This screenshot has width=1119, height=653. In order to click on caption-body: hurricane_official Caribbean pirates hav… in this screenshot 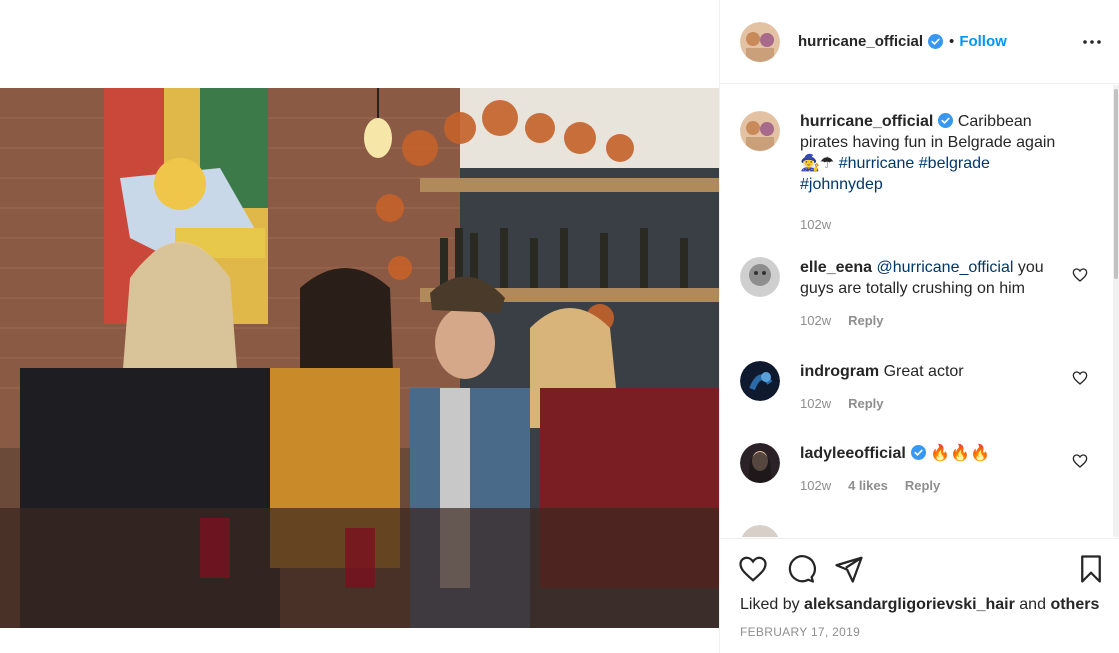, I will do `click(930, 171)`.